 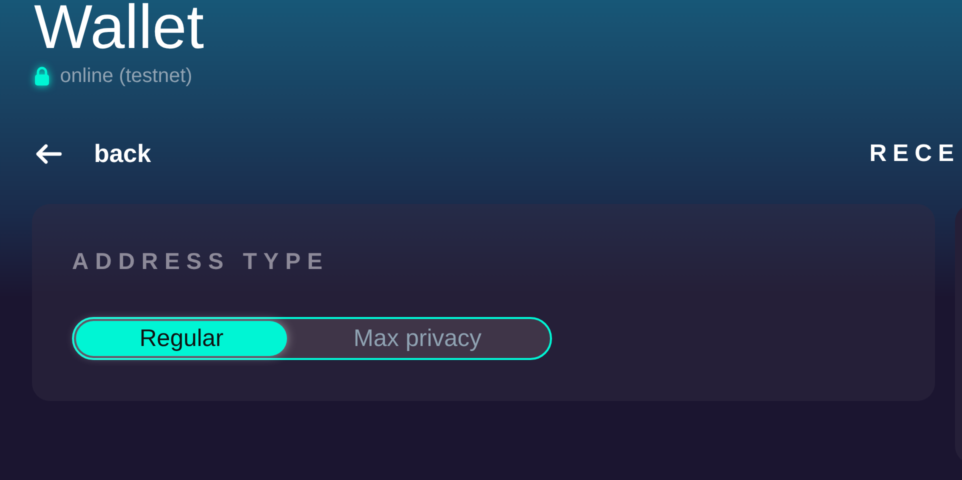 I want to click on address-type-heading: ADDRESS TYPE, so click(x=201, y=261).